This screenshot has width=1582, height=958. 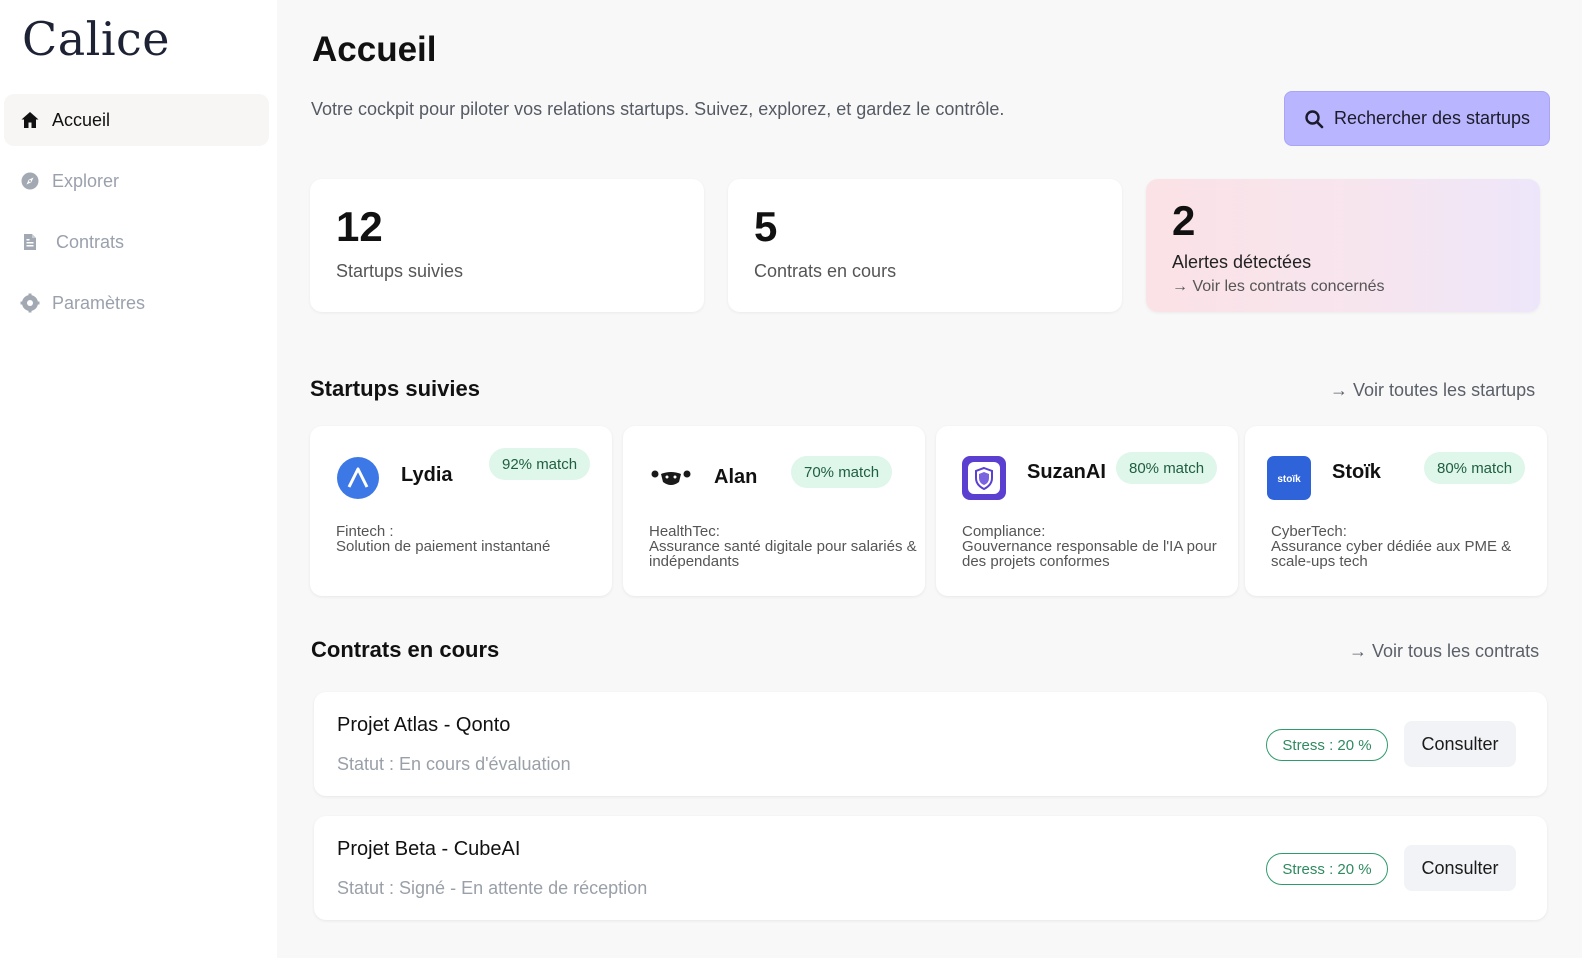 What do you see at coordinates (1184, 220) in the screenshot?
I see `stat-value: 2` at bounding box center [1184, 220].